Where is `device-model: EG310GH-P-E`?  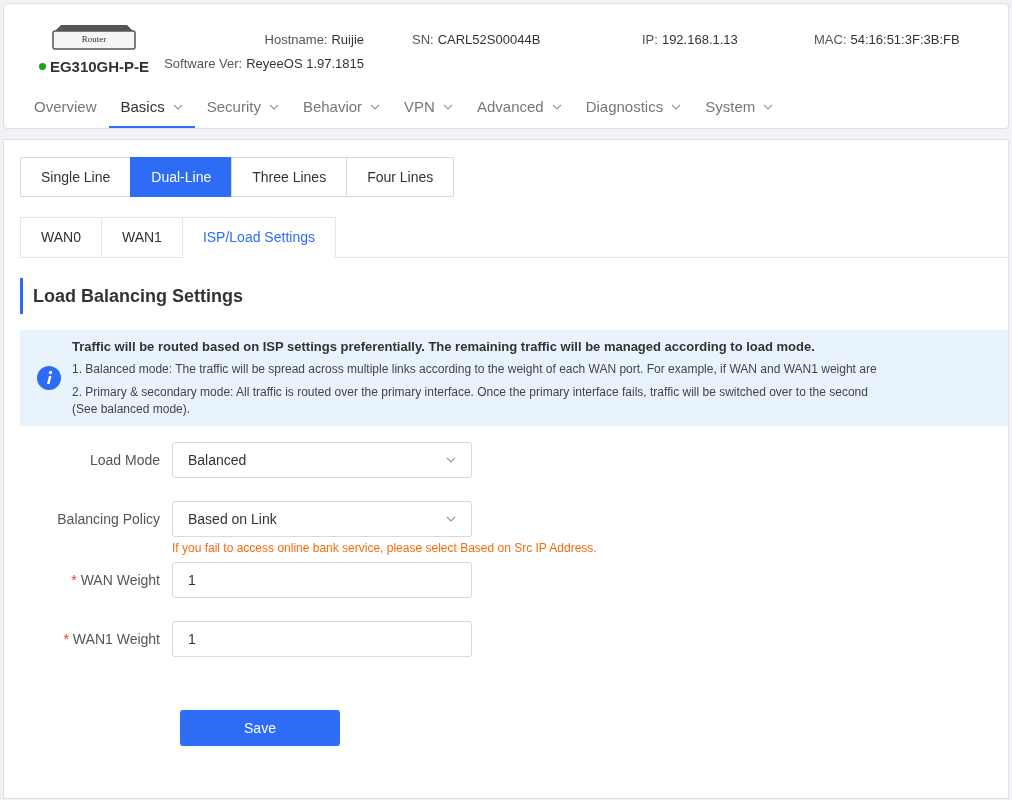 device-model: EG310GH-P-E is located at coordinates (99, 66).